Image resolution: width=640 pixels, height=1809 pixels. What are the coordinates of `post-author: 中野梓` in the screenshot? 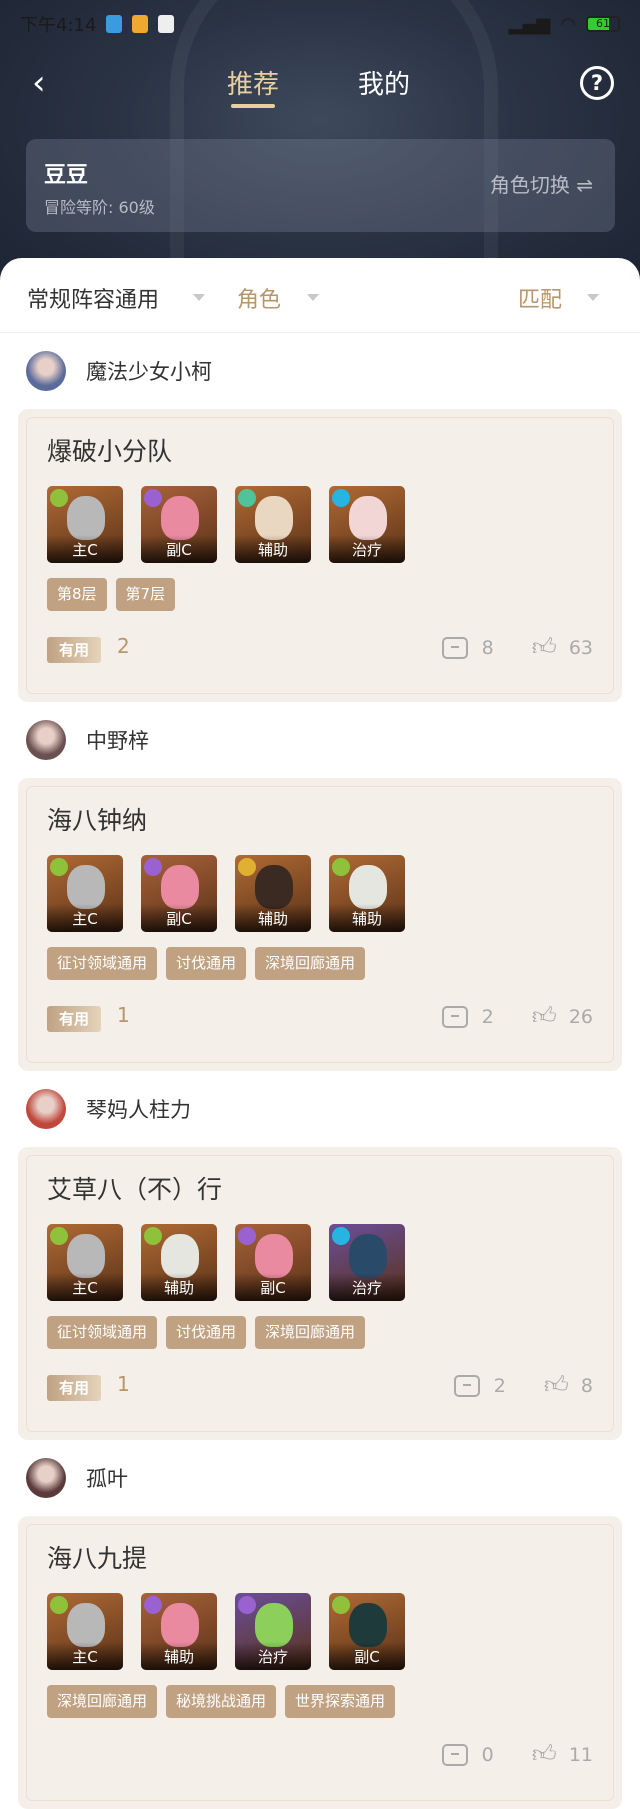 It's located at (320, 740).